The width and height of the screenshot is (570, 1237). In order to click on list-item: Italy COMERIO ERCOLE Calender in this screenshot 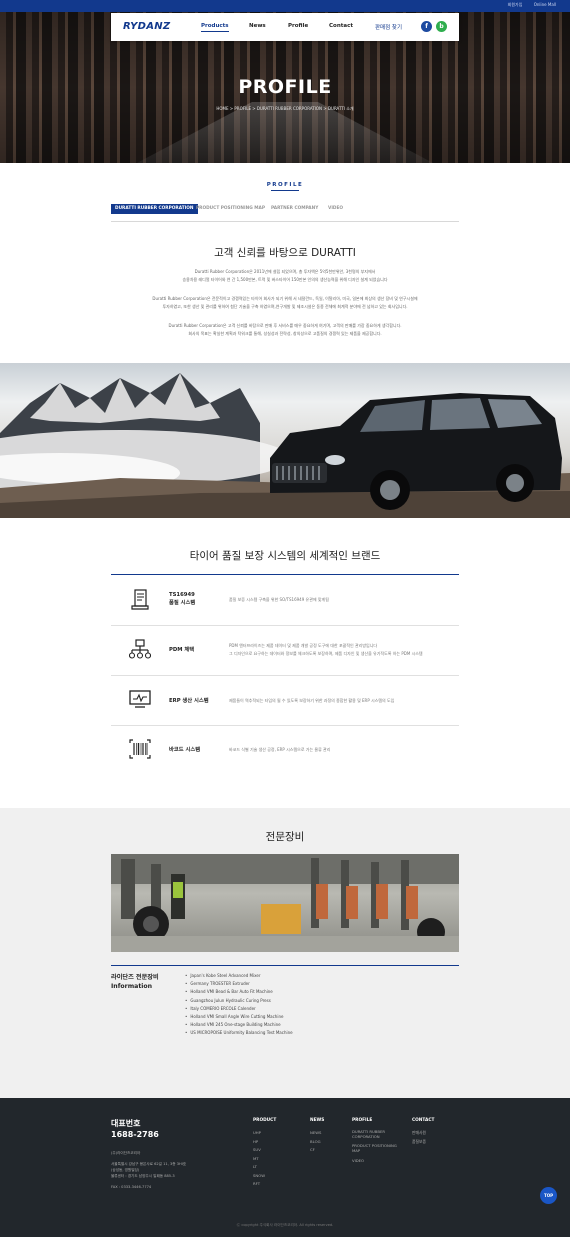, I will do `click(239, 1009)`.